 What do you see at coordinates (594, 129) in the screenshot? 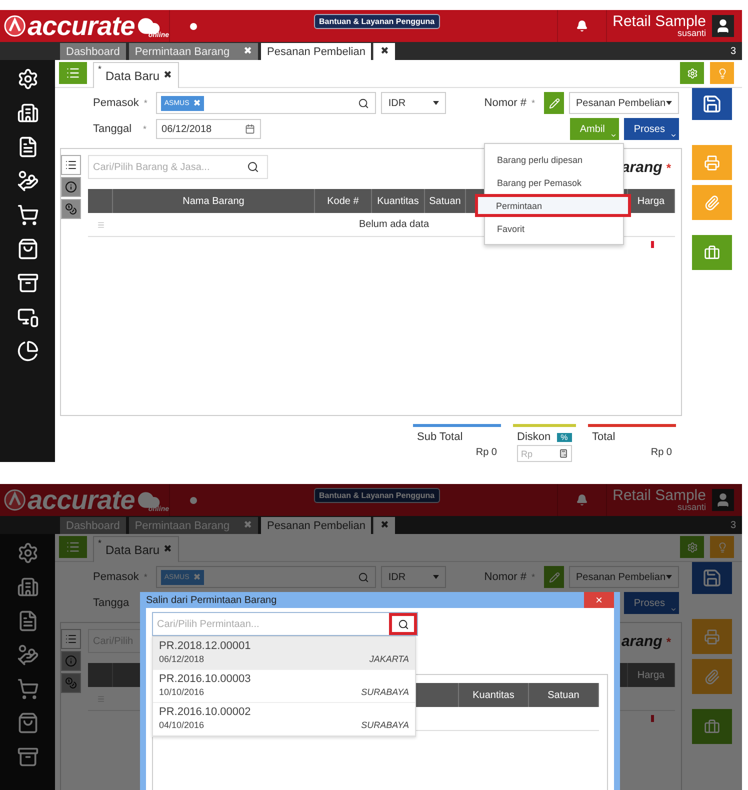
I see `take-button: Ambil` at bounding box center [594, 129].